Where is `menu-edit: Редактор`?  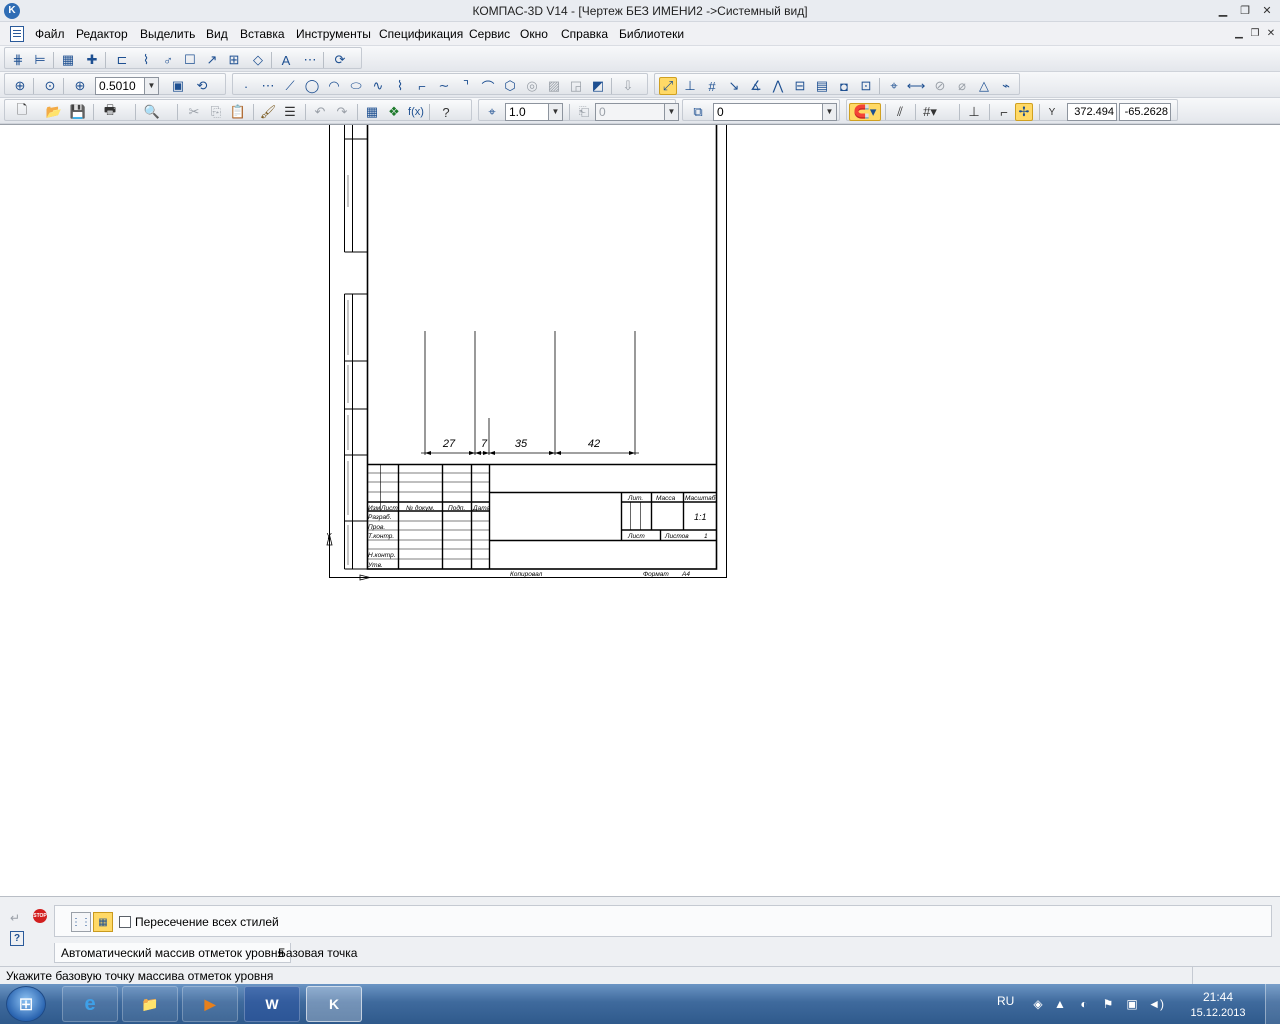 menu-edit: Редактор is located at coordinates (102, 34).